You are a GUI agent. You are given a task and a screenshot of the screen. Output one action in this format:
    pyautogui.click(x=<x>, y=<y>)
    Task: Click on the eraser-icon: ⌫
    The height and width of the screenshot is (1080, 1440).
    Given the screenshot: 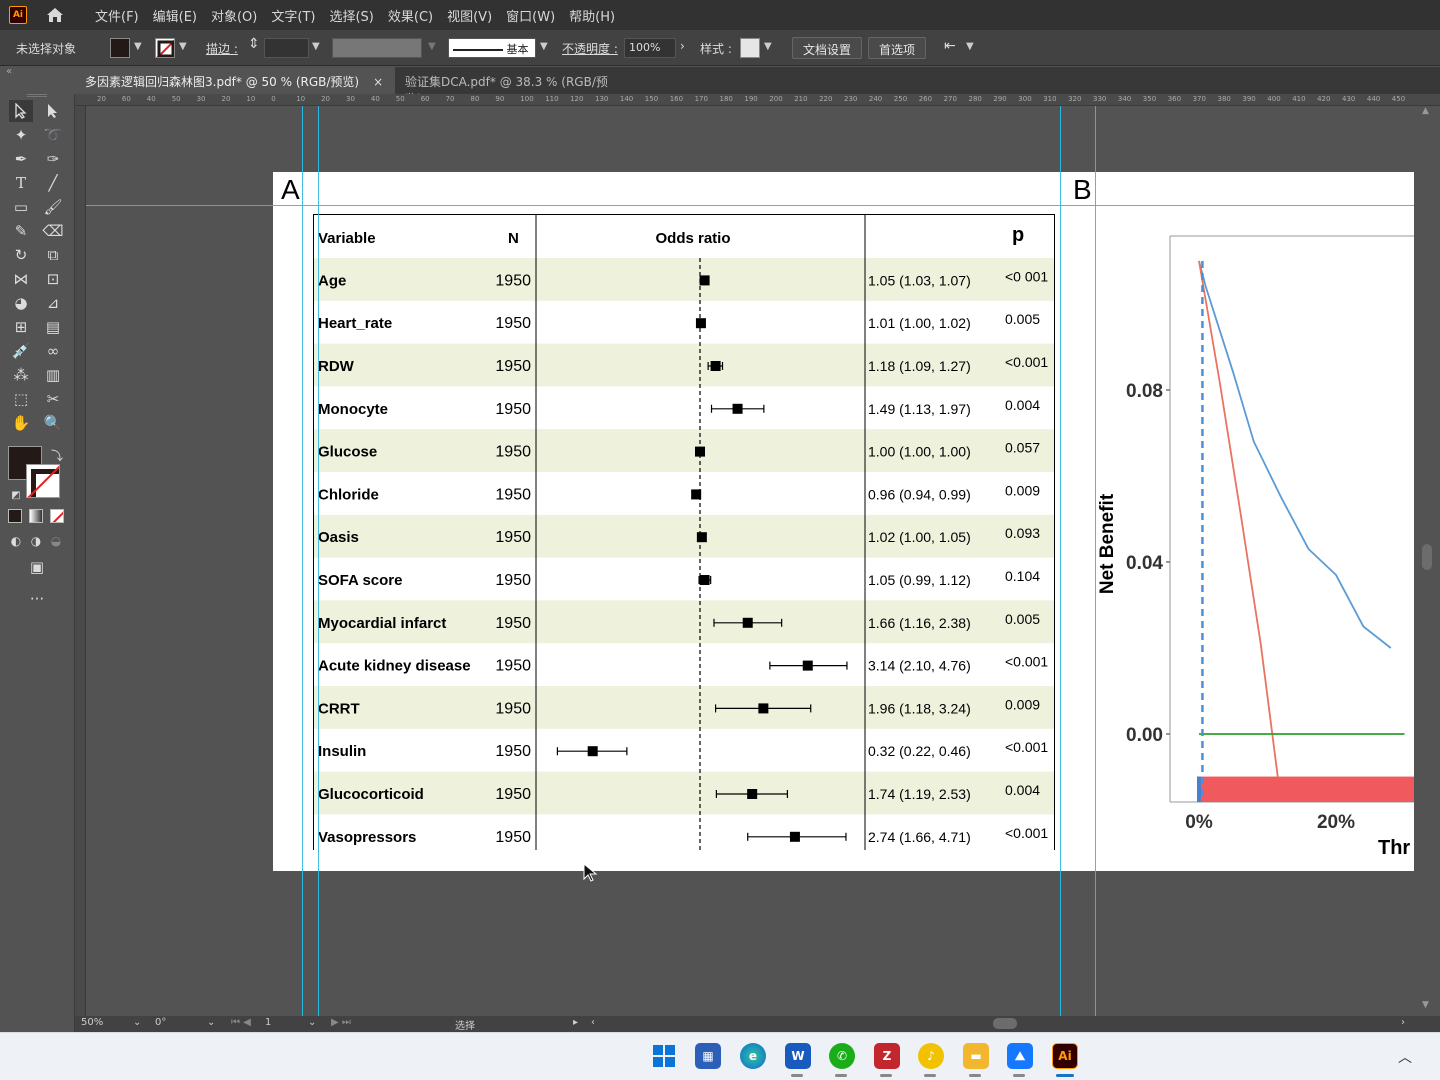 What is the action you would take?
    pyautogui.click(x=53, y=231)
    